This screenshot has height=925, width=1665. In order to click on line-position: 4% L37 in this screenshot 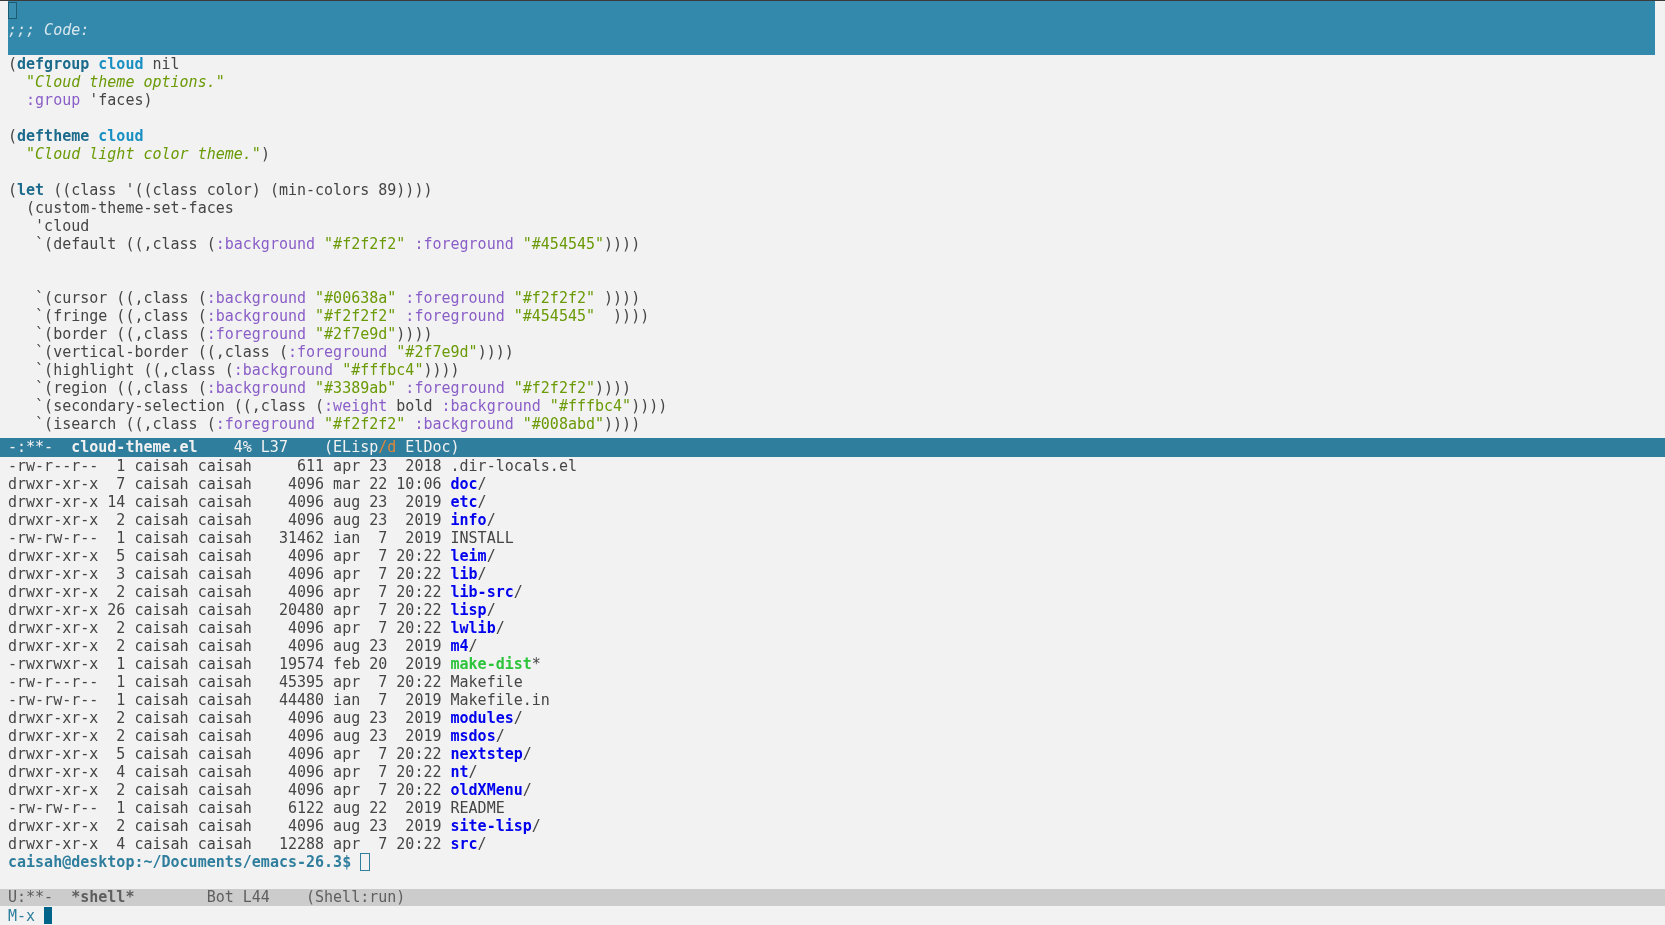, I will do `click(261, 447)`.